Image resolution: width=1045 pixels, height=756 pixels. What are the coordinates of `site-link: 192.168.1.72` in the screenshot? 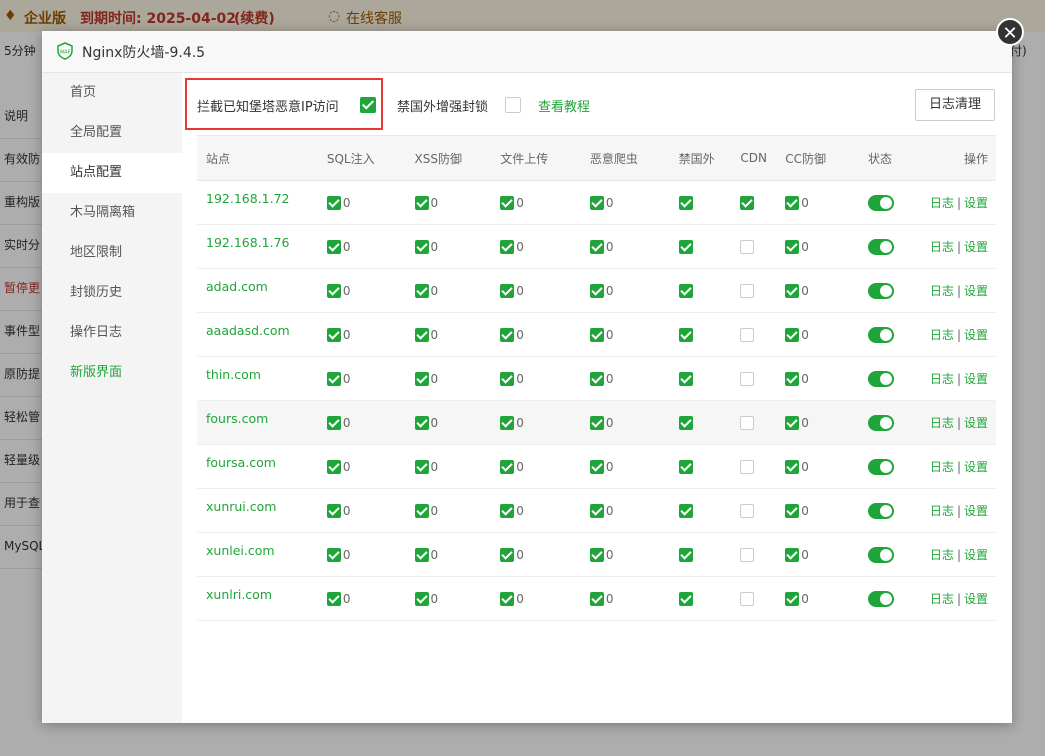 It's located at (248, 198).